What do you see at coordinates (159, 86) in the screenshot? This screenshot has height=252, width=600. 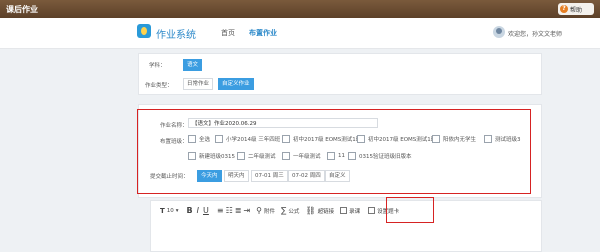 I see `homework-type-label: 作业类型：` at bounding box center [159, 86].